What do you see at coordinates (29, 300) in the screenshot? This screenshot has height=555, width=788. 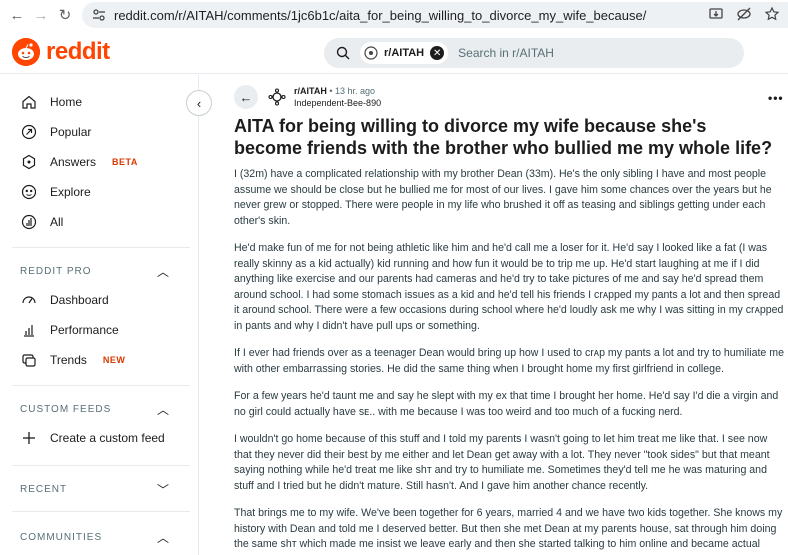 I see `dashboard-icon` at bounding box center [29, 300].